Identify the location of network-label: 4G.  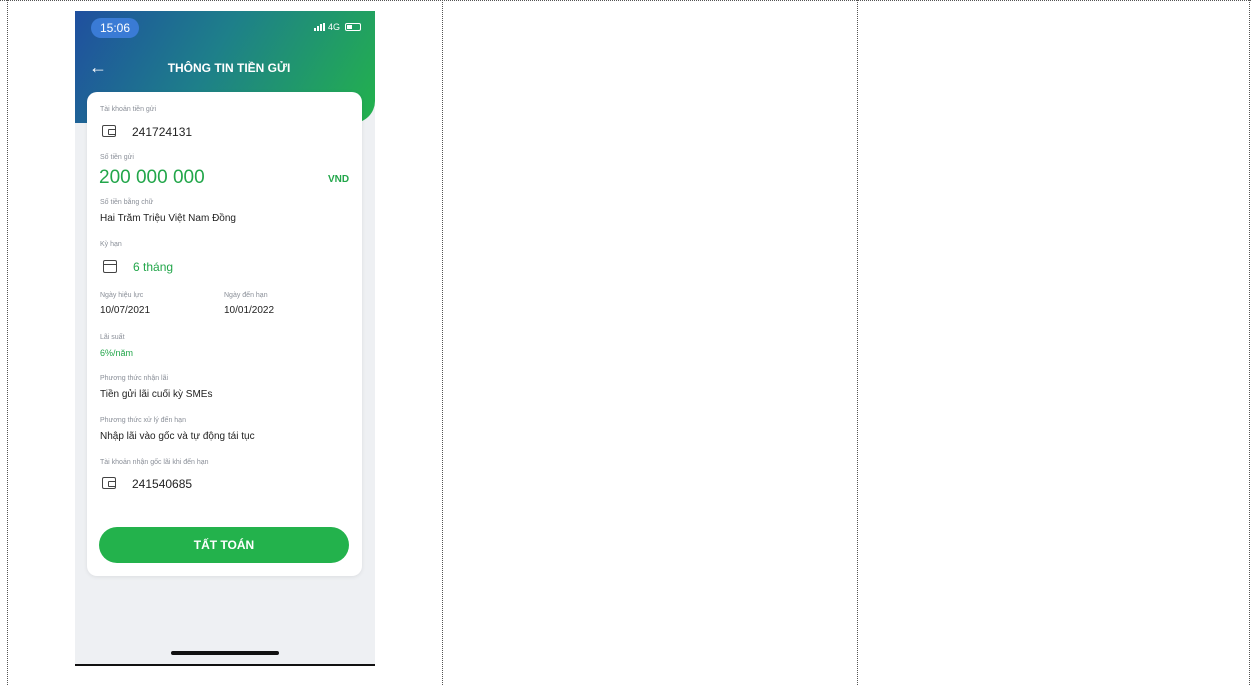
(333, 27).